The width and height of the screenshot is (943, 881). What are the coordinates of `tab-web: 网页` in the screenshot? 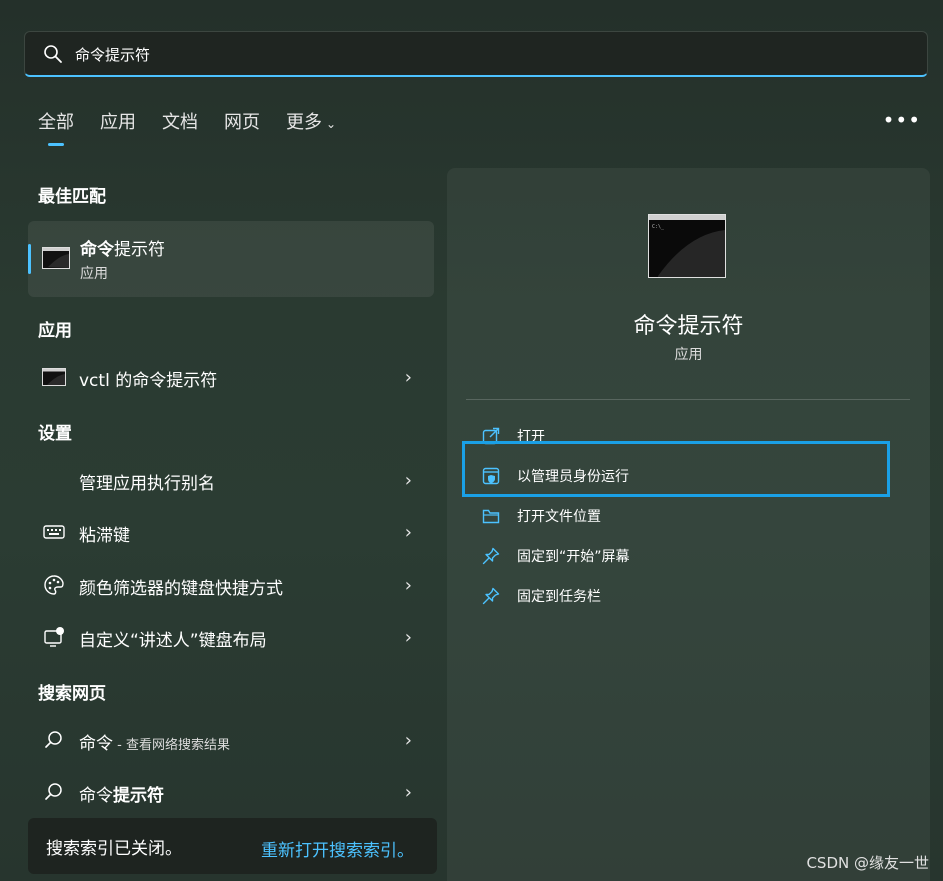 It's located at (242, 128).